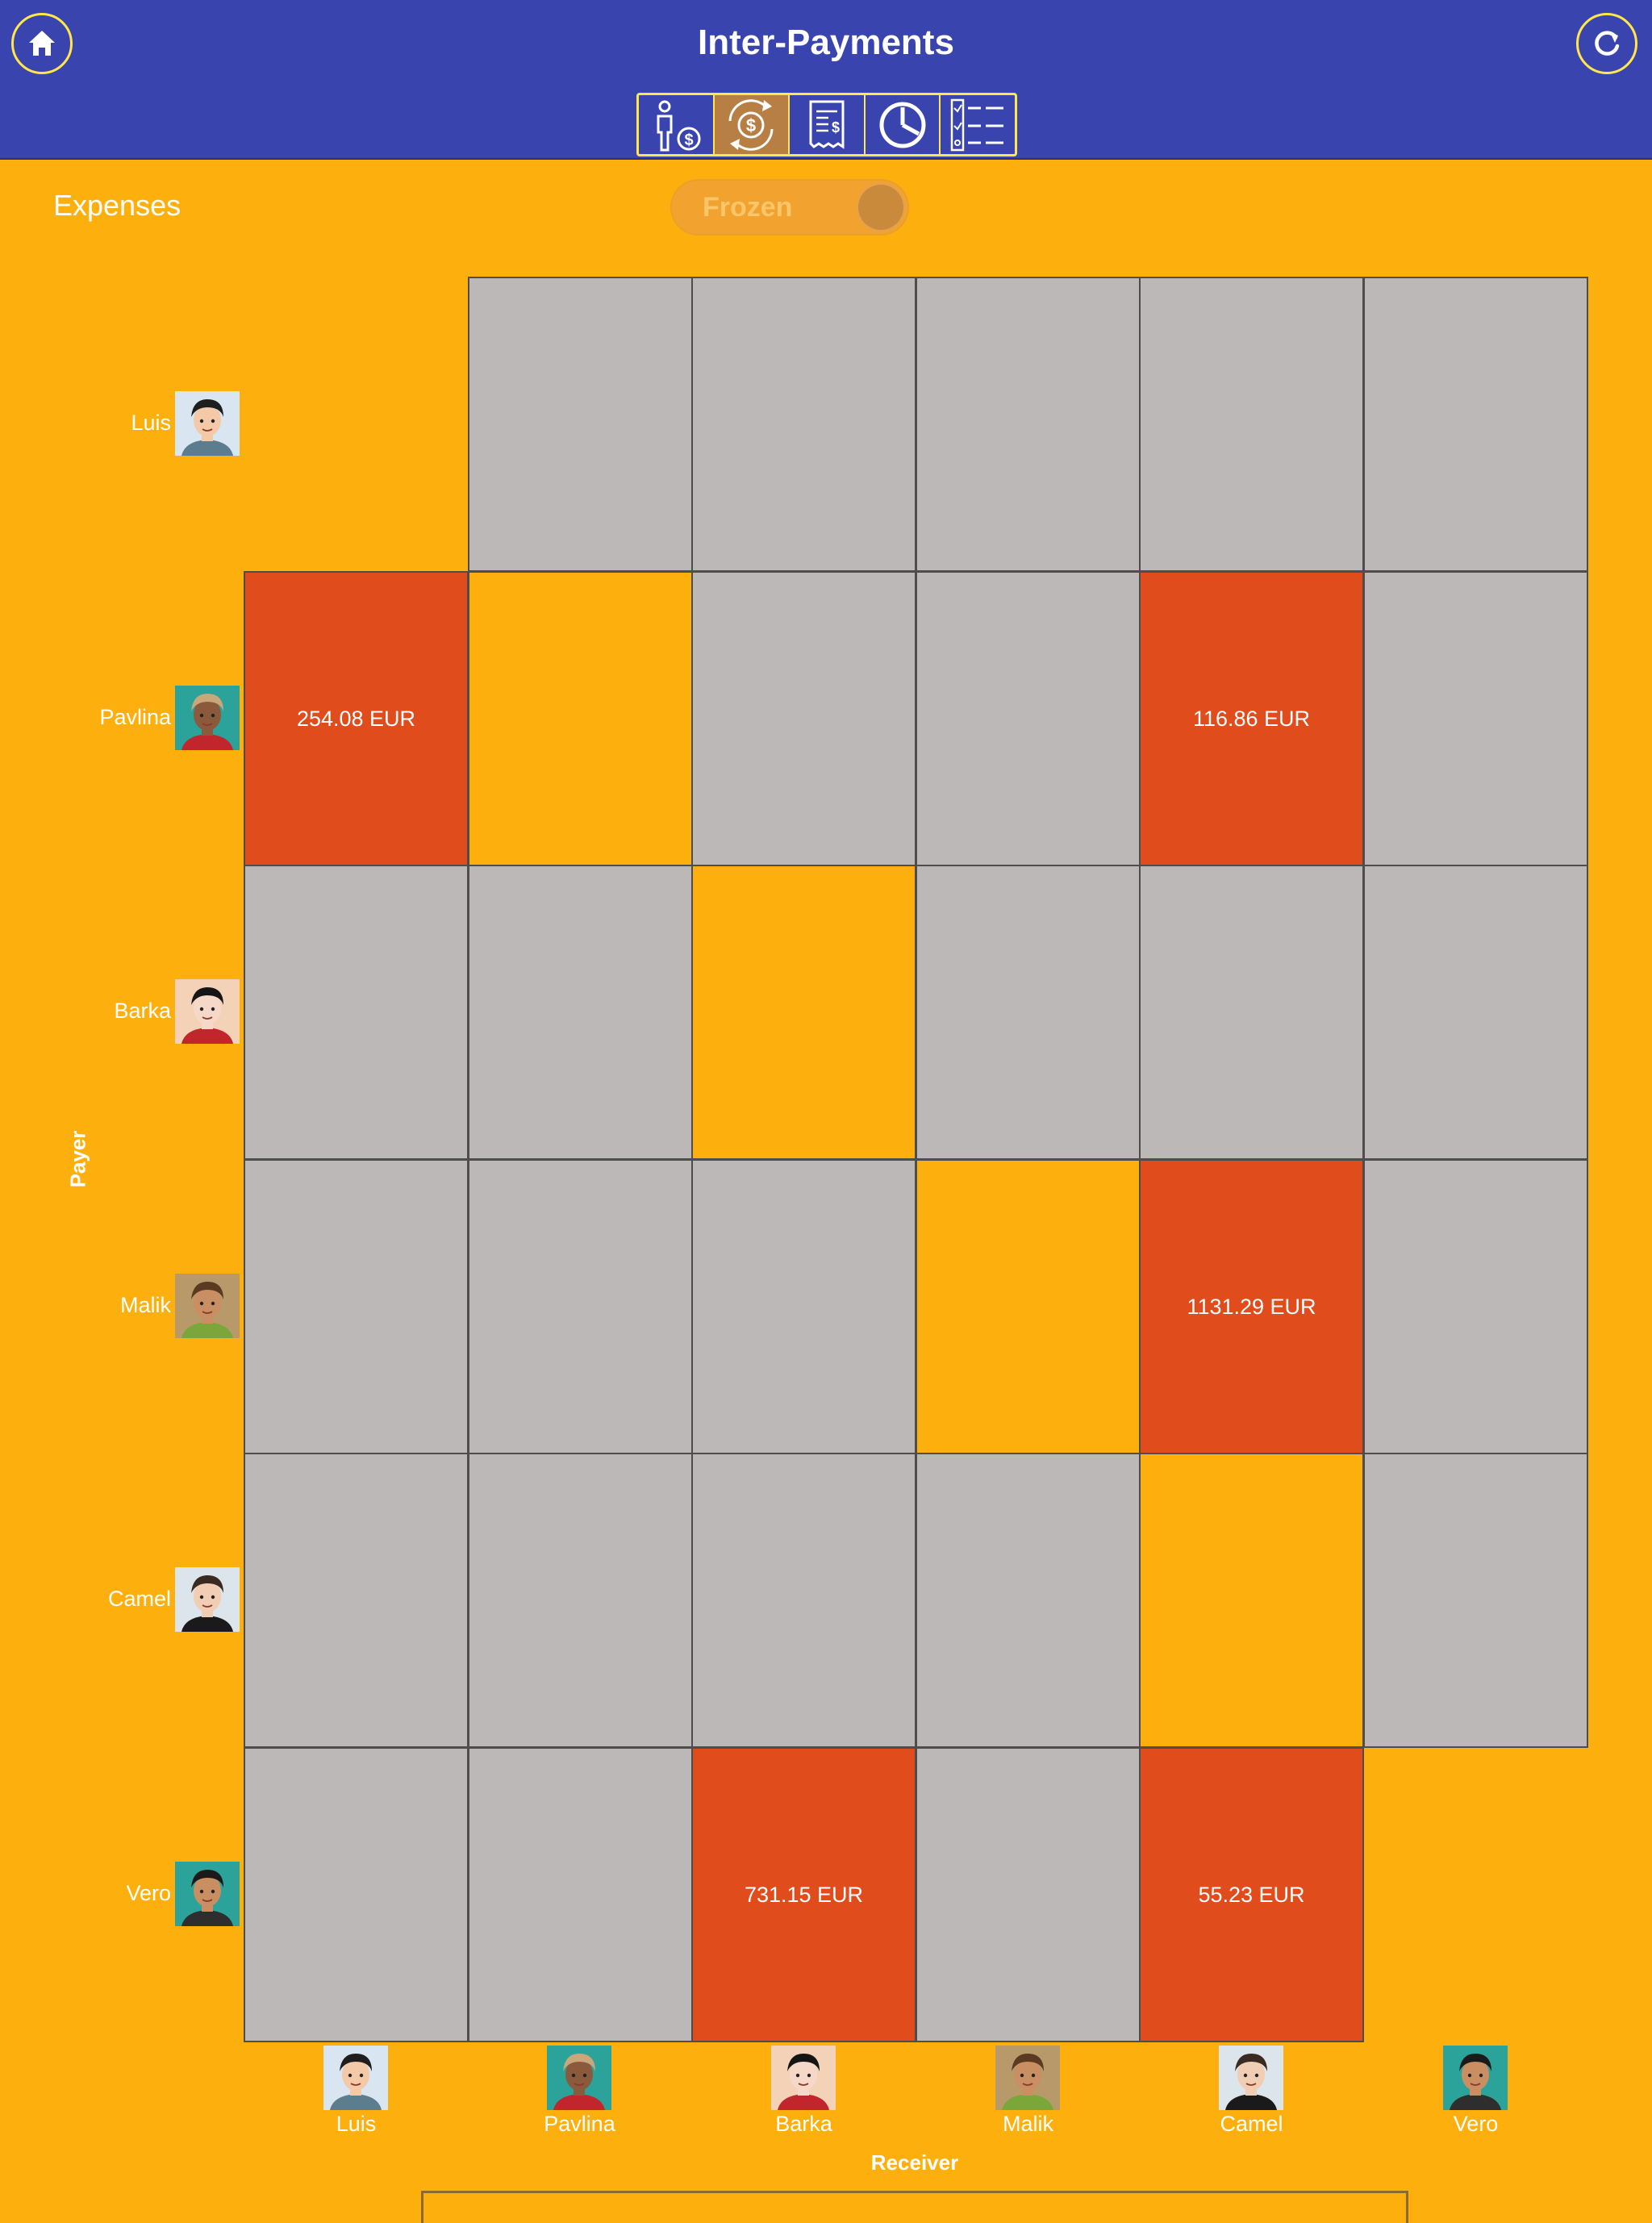 The image size is (1652, 2223). What do you see at coordinates (207, 1599) in the screenshot?
I see `payer-avatar-camel` at bounding box center [207, 1599].